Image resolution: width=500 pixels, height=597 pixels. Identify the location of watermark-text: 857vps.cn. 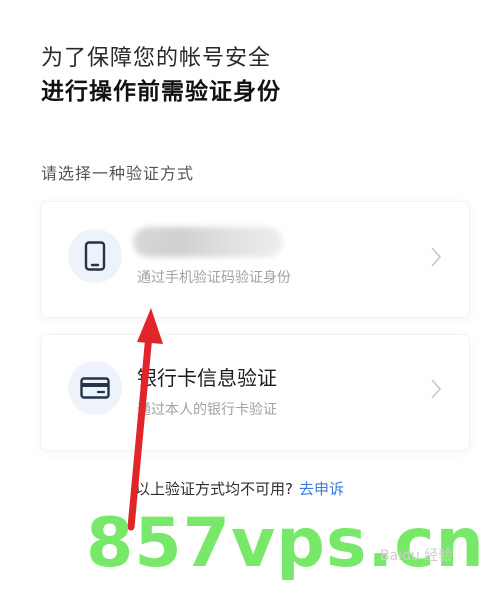
(285, 543).